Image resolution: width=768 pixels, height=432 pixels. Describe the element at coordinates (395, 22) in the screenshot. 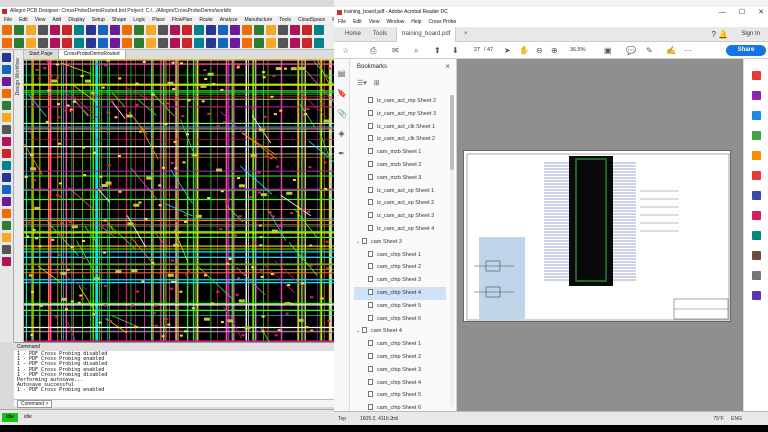

I see `menu-window: Window` at that location.